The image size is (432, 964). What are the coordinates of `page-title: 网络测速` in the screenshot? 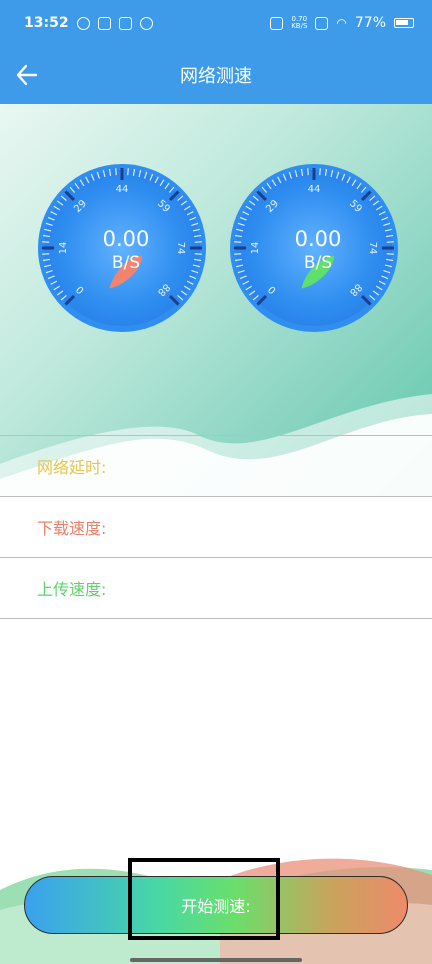 It's located at (216, 76).